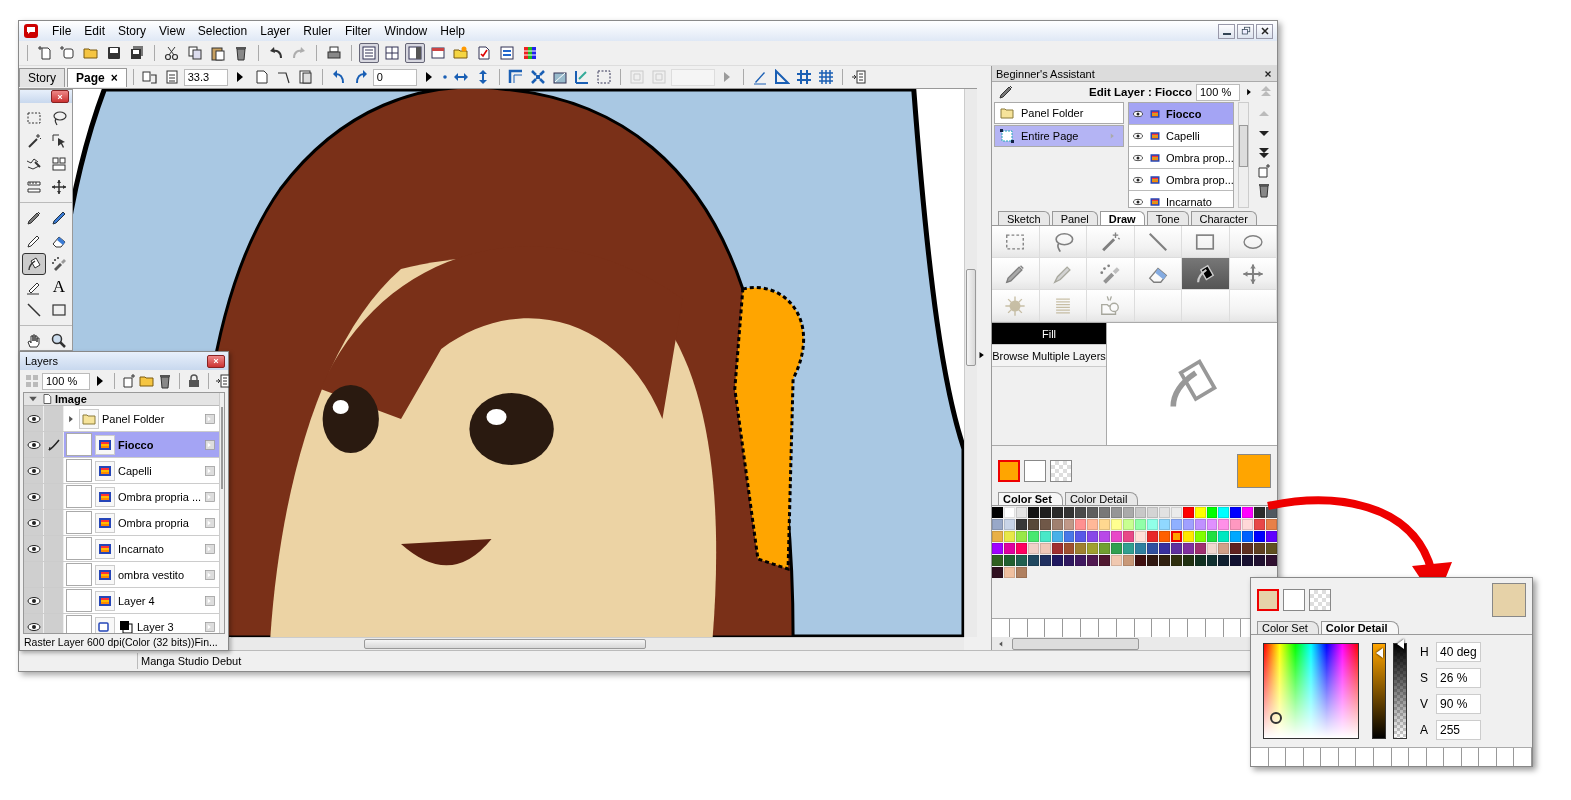 The image size is (1571, 800). I want to click on value-field: 255, so click(1458, 730).